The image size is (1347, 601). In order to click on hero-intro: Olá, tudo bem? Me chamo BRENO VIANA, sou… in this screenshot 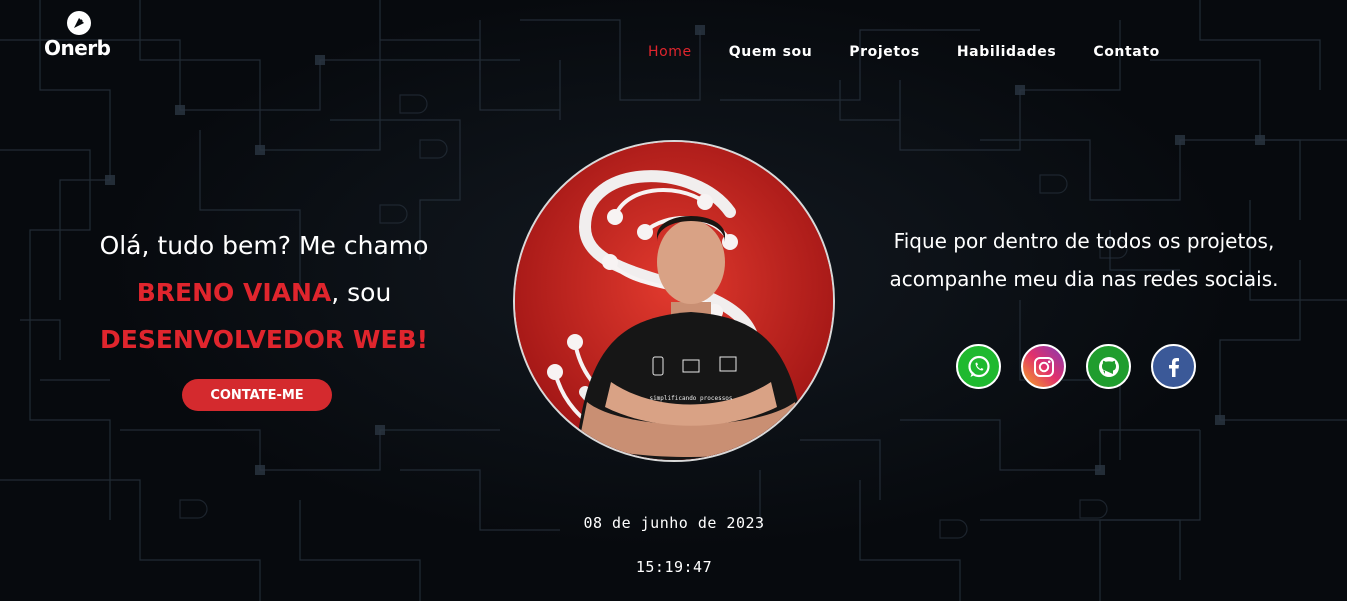, I will do `click(264, 292)`.